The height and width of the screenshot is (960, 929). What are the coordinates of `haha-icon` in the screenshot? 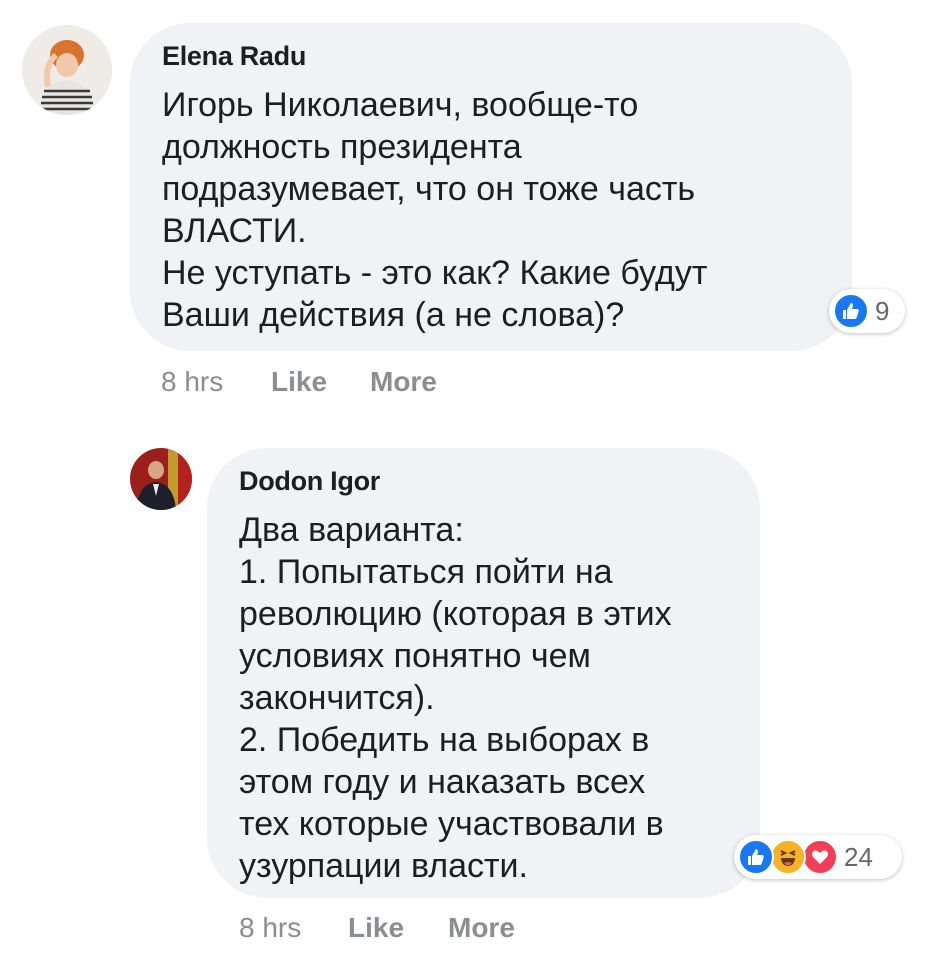 It's located at (788, 857).